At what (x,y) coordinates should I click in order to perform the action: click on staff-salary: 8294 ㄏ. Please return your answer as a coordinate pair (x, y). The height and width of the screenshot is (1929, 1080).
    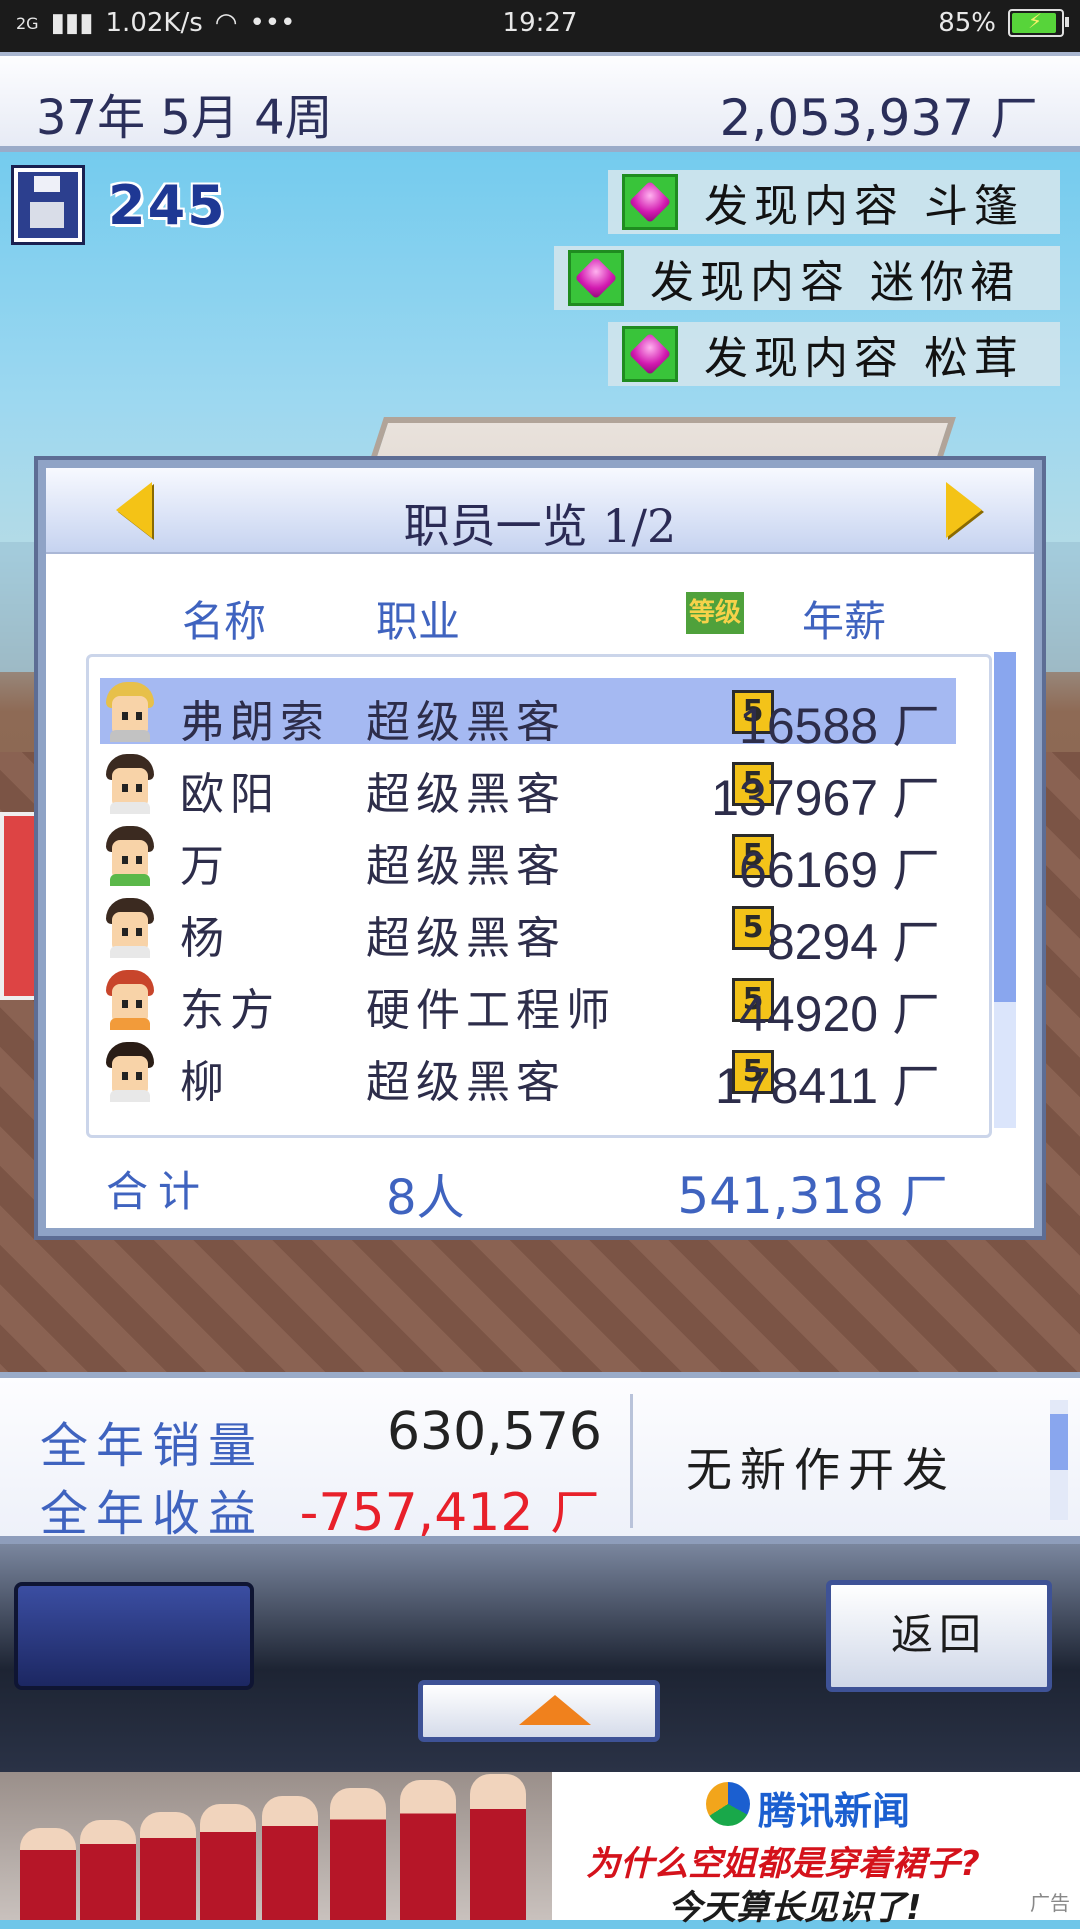
    Looking at the image, I should click on (854, 938).